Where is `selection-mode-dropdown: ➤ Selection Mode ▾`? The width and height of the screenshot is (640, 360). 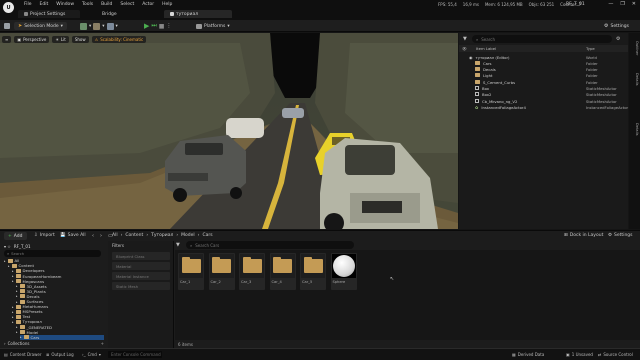 selection-mode-dropdown: ➤ Selection Mode ▾ is located at coordinates (40, 26).